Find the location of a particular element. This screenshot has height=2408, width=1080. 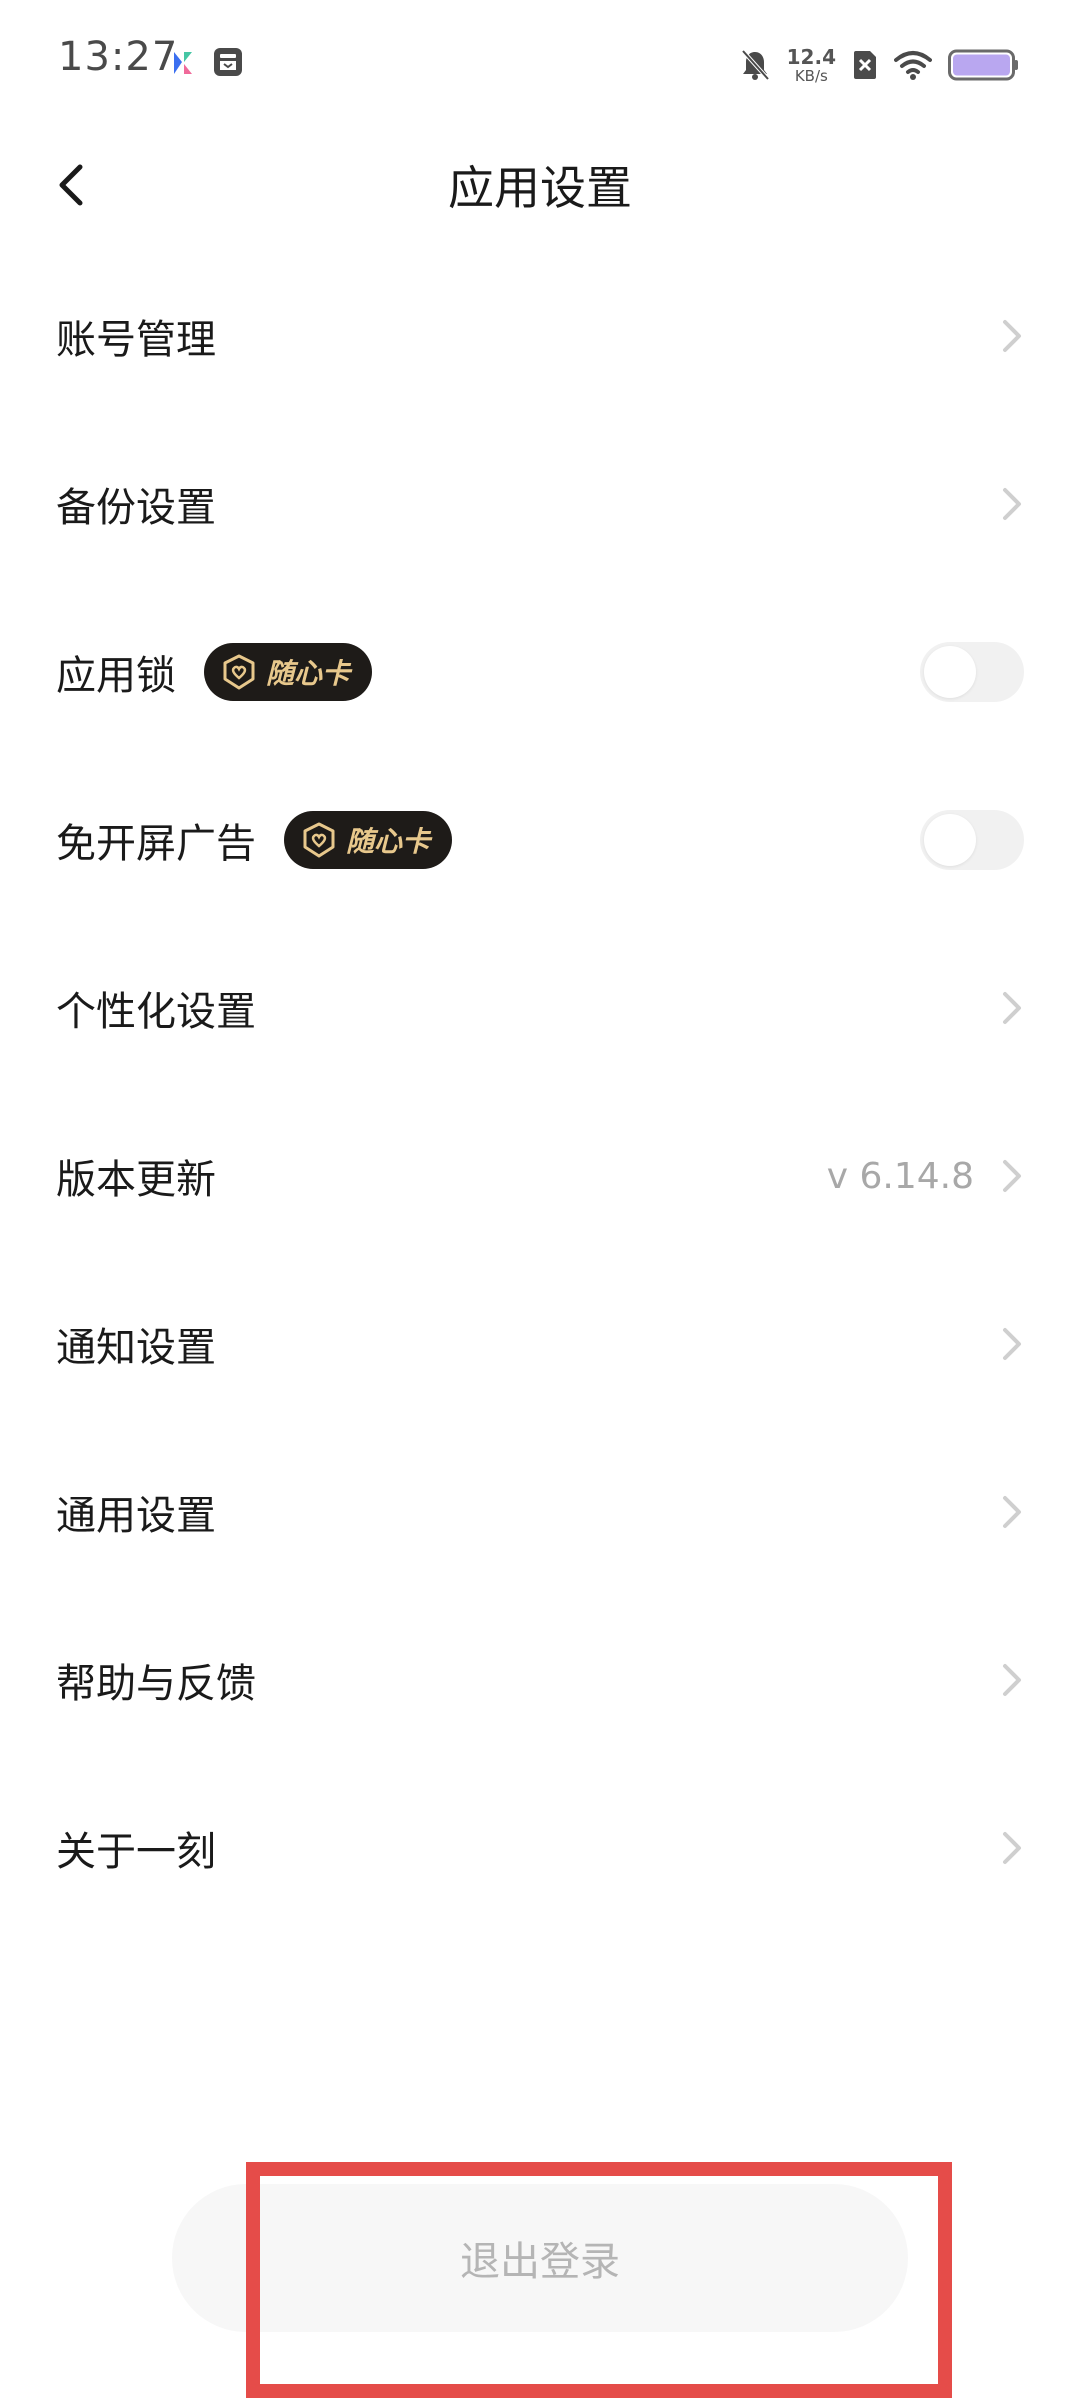

logout-button: 退出登录 is located at coordinates (540, 2258).